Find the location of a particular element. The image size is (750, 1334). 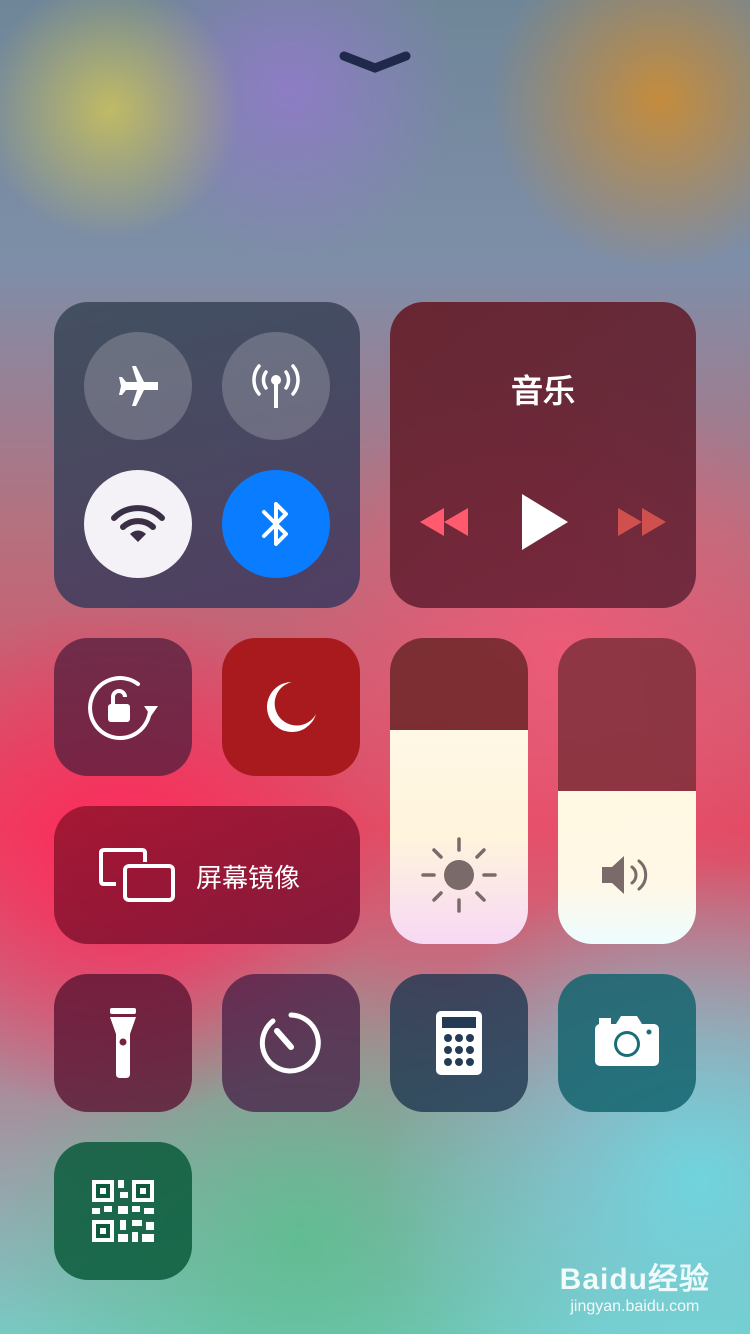

calculator-button is located at coordinates (459, 1043).